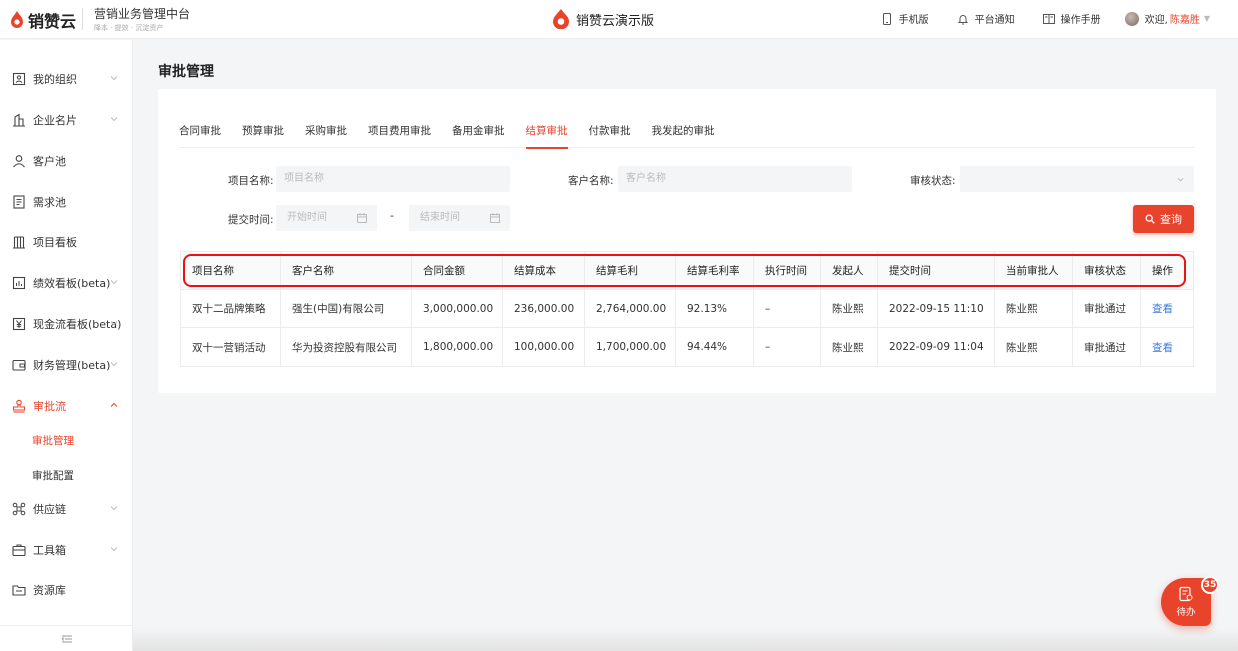 The width and height of the screenshot is (1238, 651). I want to click on sidebar-item-finance: 财务管理(beta), so click(66, 365).